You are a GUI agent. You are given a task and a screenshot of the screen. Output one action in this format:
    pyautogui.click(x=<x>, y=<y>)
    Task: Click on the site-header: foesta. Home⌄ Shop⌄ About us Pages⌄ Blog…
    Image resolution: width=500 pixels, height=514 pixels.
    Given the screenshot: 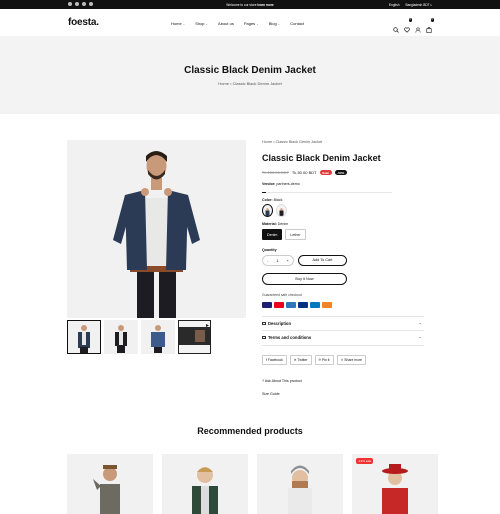 What is the action you would take?
    pyautogui.click(x=250, y=22)
    